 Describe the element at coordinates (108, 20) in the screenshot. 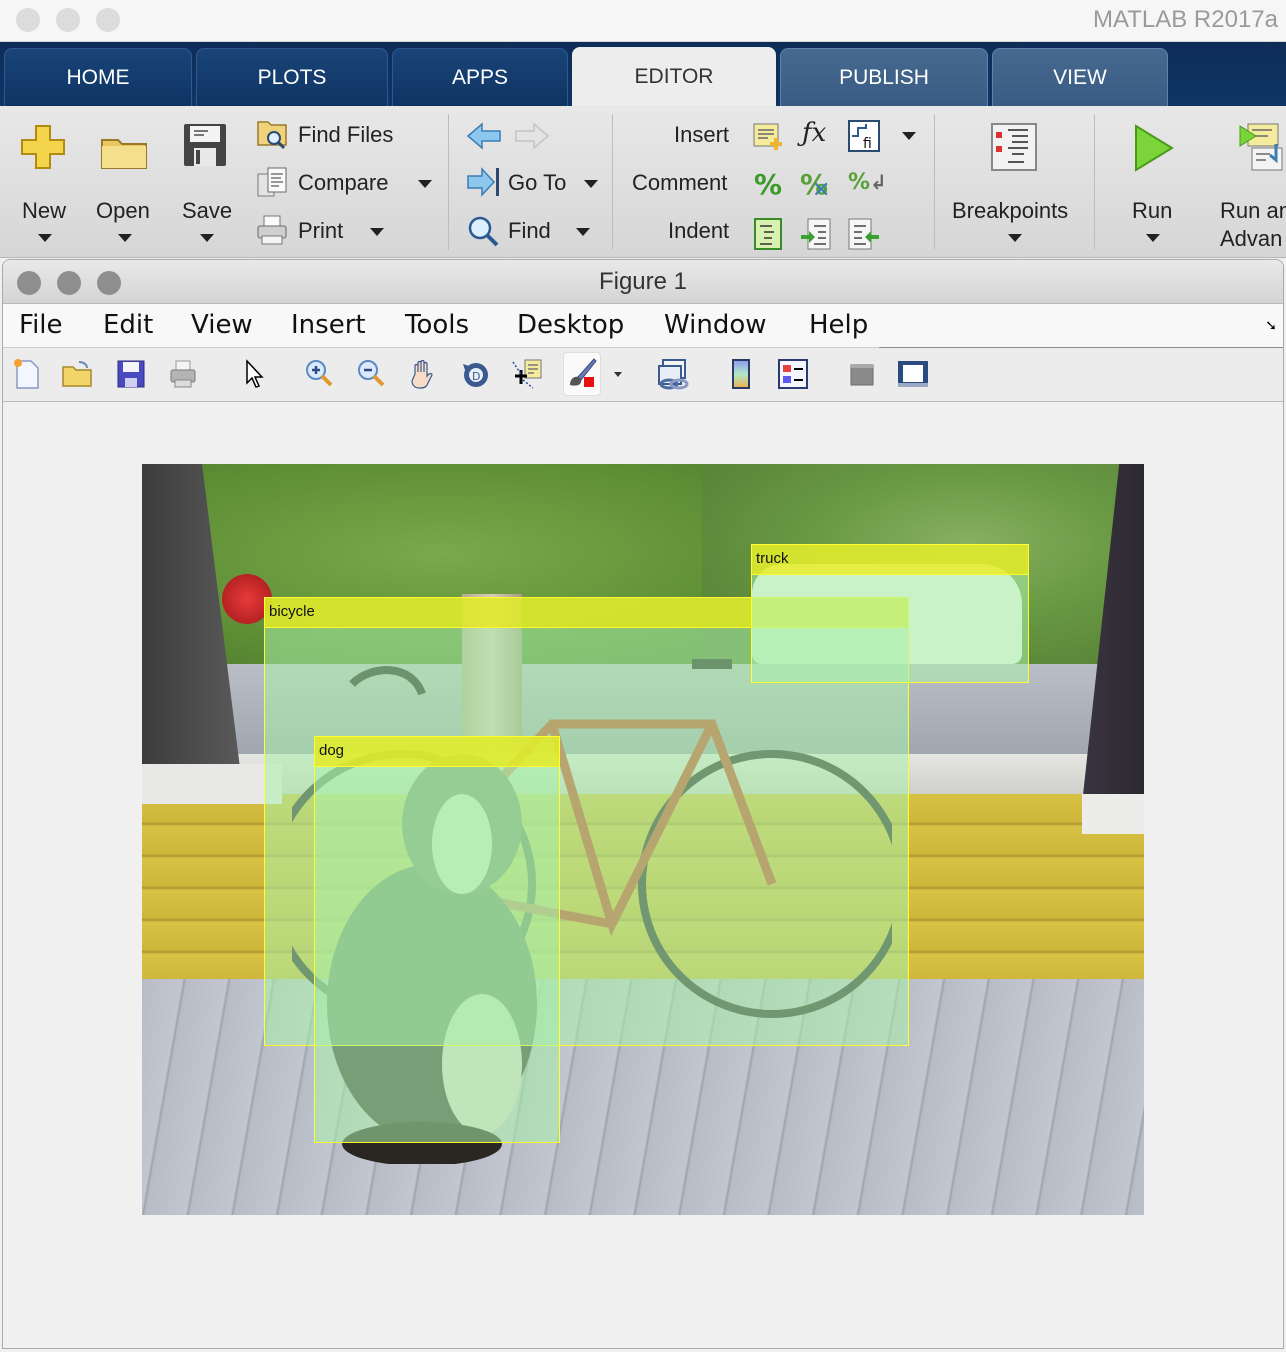

I see `window-zoom-button` at that location.